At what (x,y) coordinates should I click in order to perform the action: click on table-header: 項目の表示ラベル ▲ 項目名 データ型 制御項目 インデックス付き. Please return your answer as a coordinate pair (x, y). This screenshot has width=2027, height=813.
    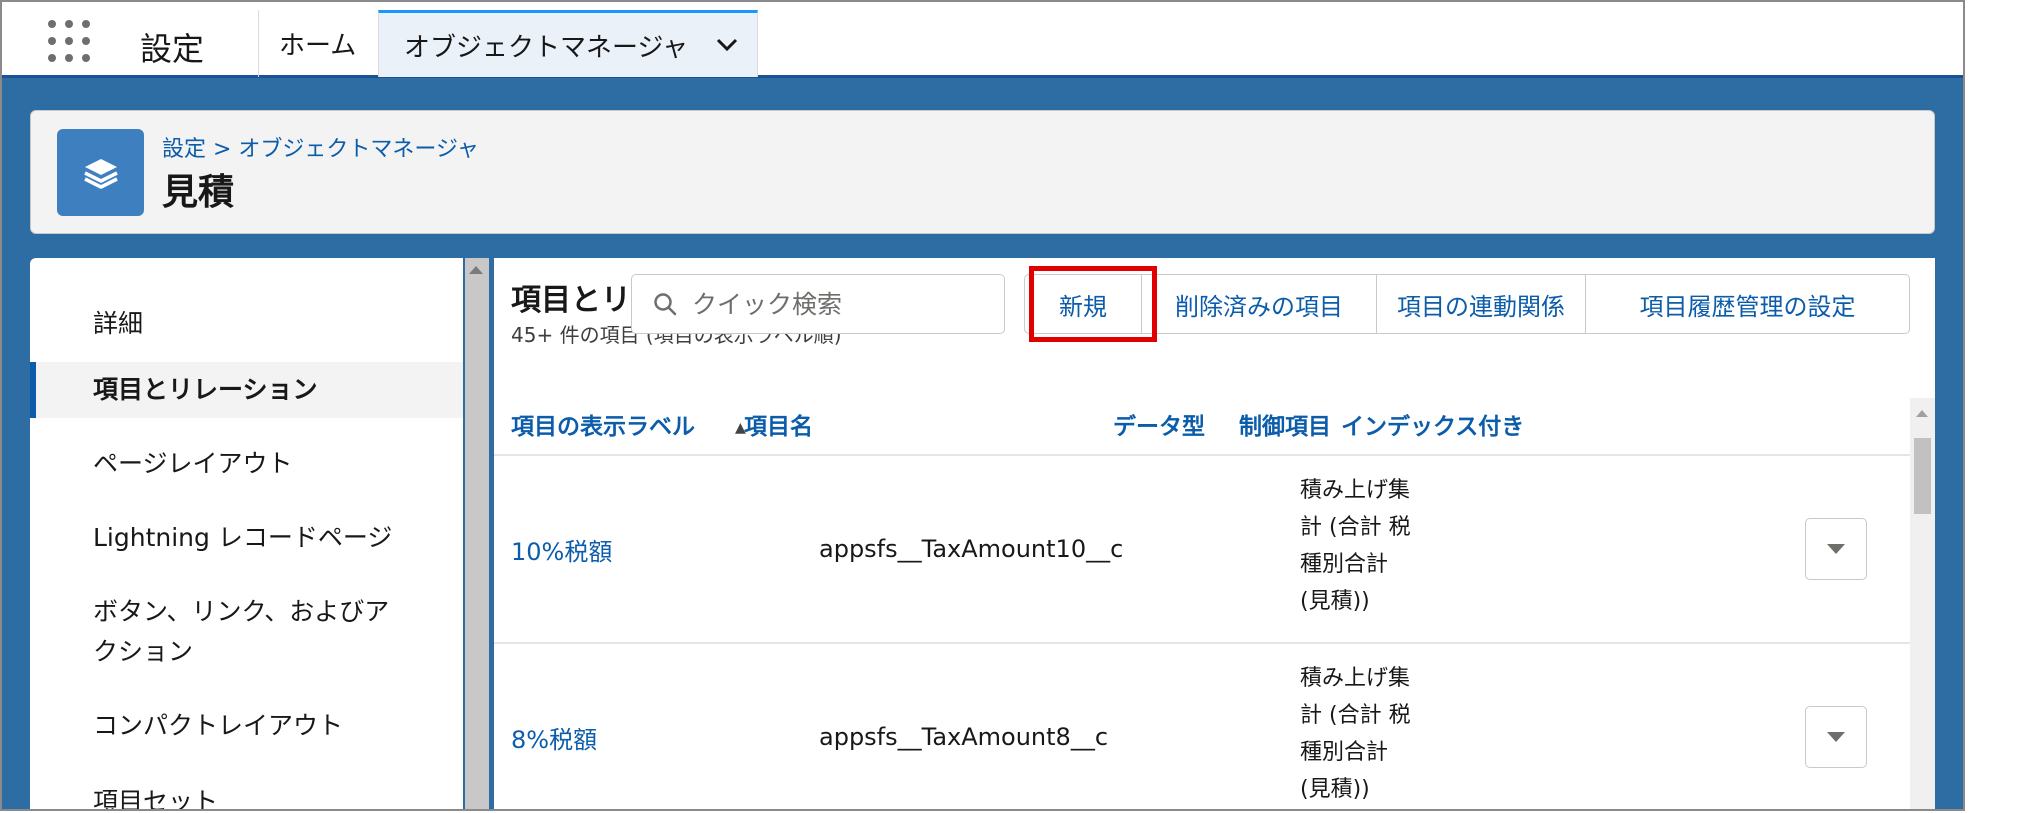
    Looking at the image, I should click on (1202, 427).